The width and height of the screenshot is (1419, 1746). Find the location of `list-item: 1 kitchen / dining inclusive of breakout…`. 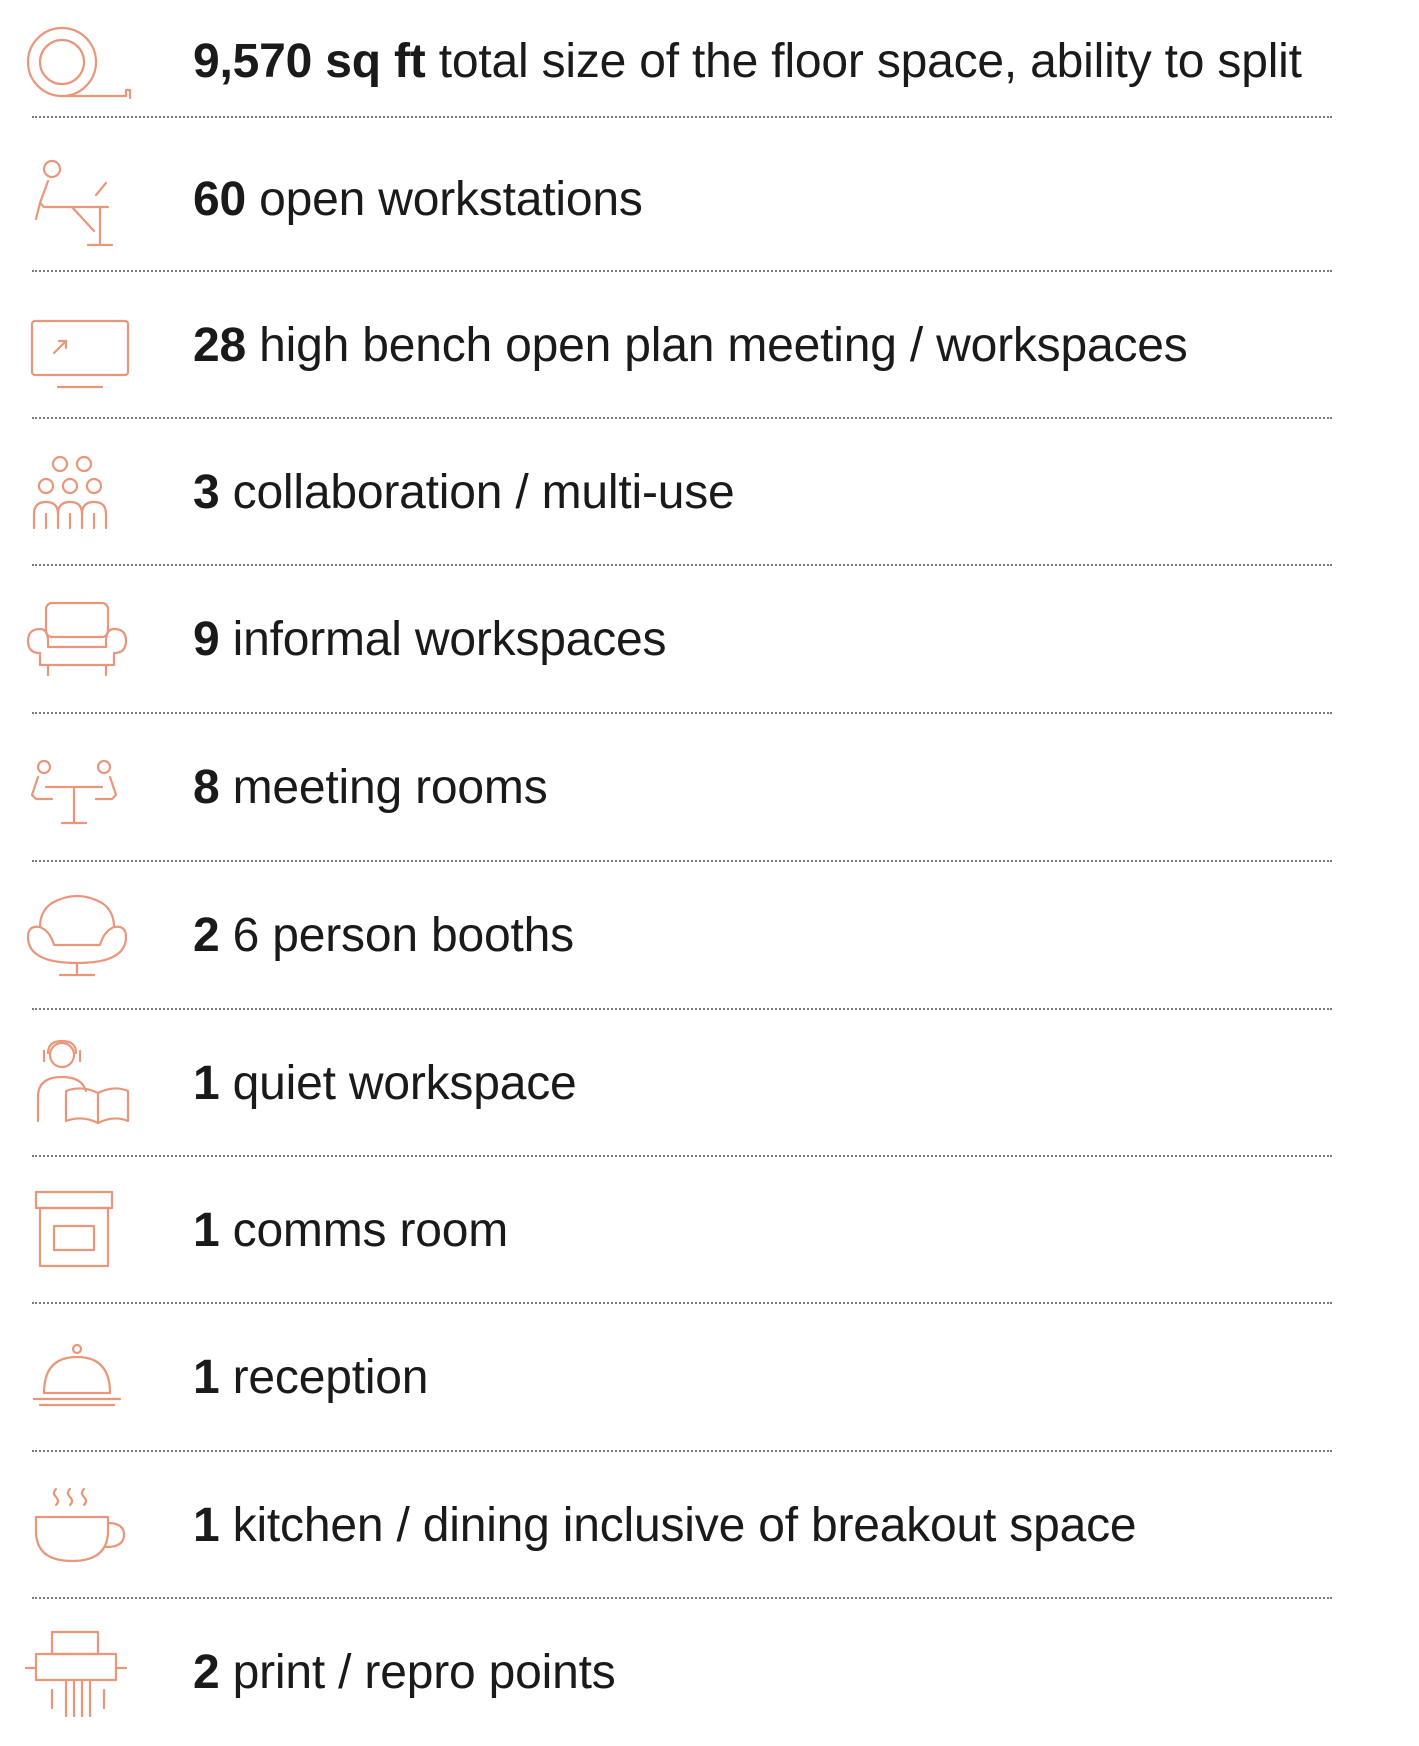

list-item: 1 kitchen / dining inclusive of breakout… is located at coordinates (709, 1525).